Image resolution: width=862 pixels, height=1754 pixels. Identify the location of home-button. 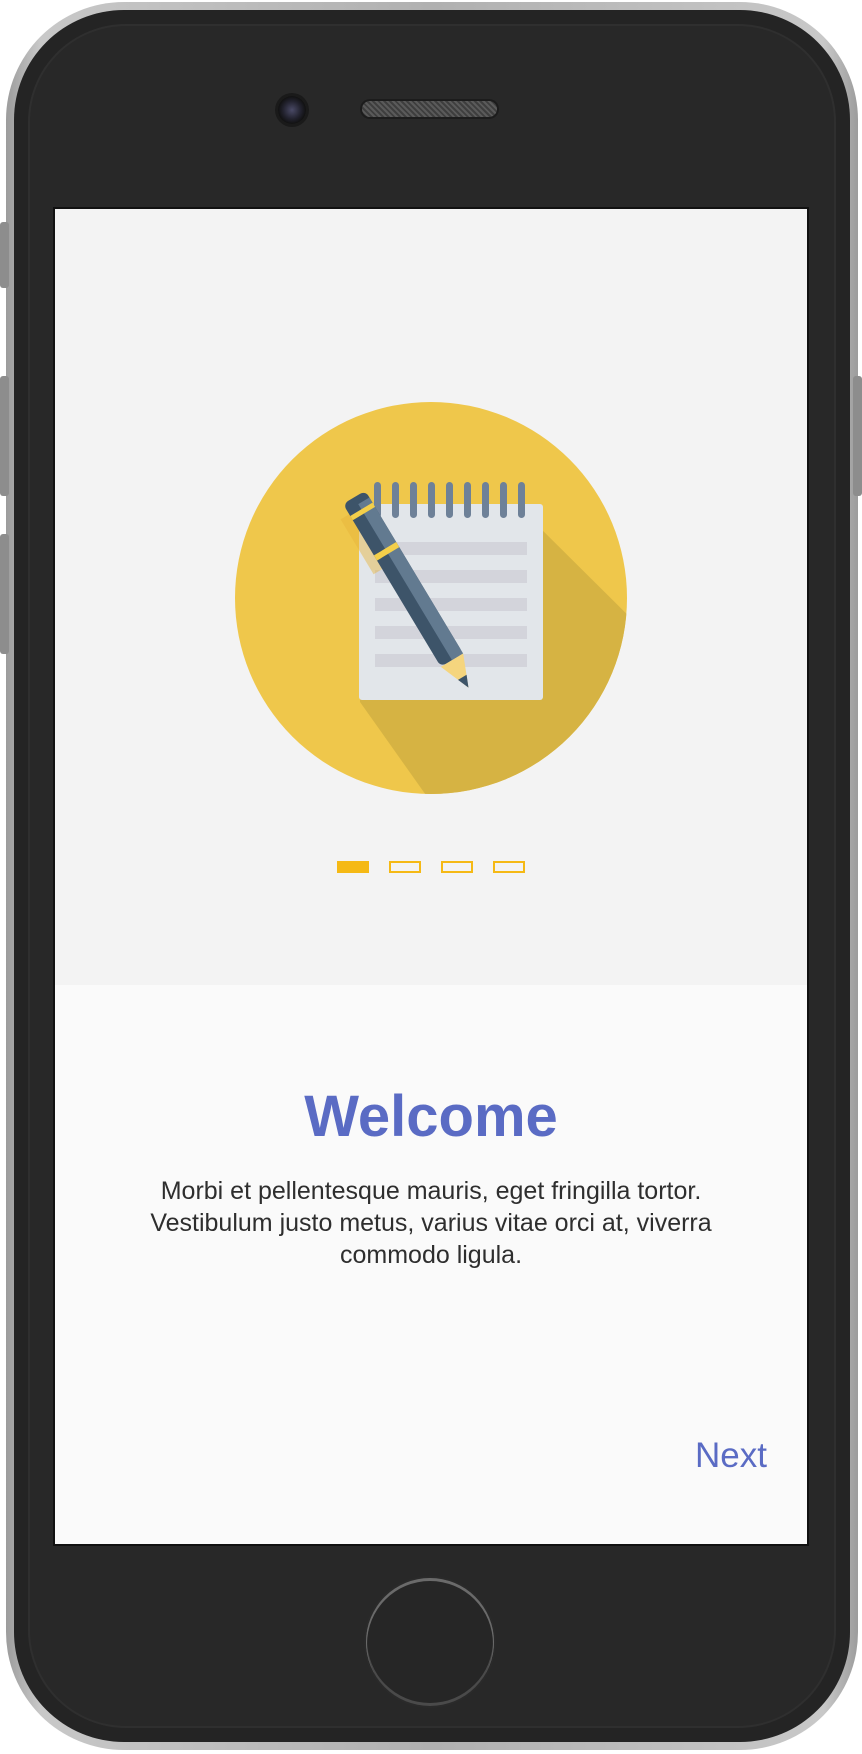
(430, 1642).